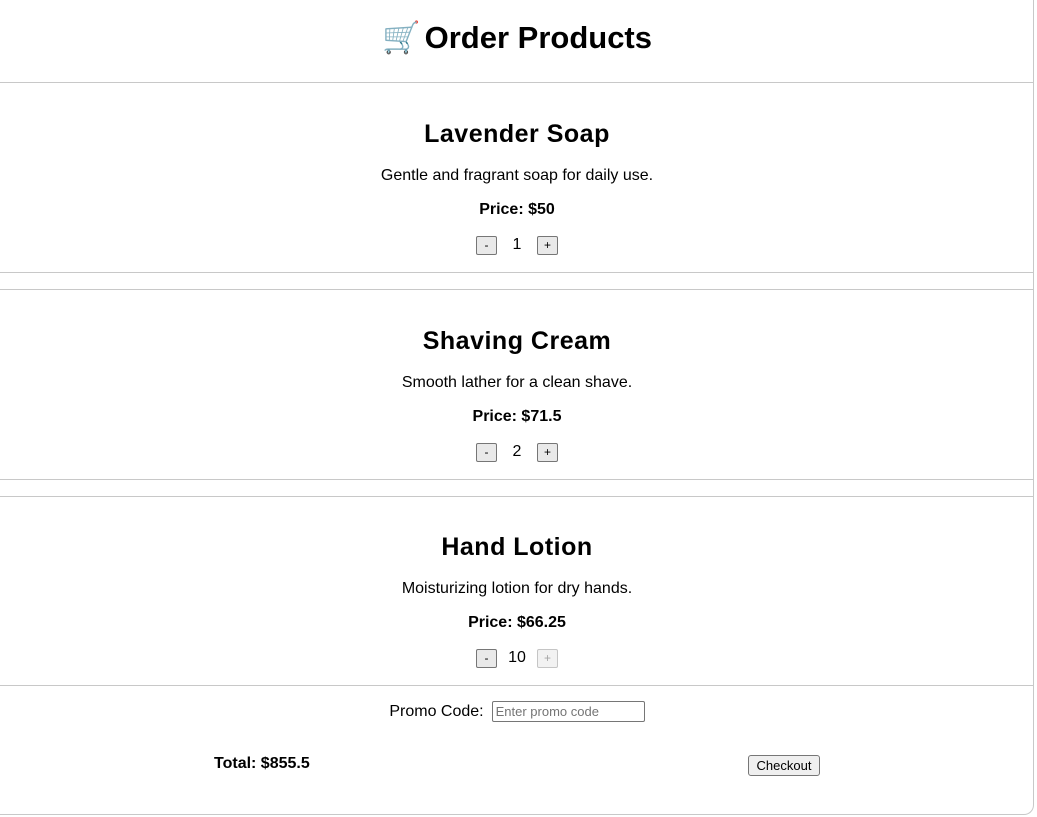  I want to click on promo-code-label: Promo Code:, so click(436, 711).